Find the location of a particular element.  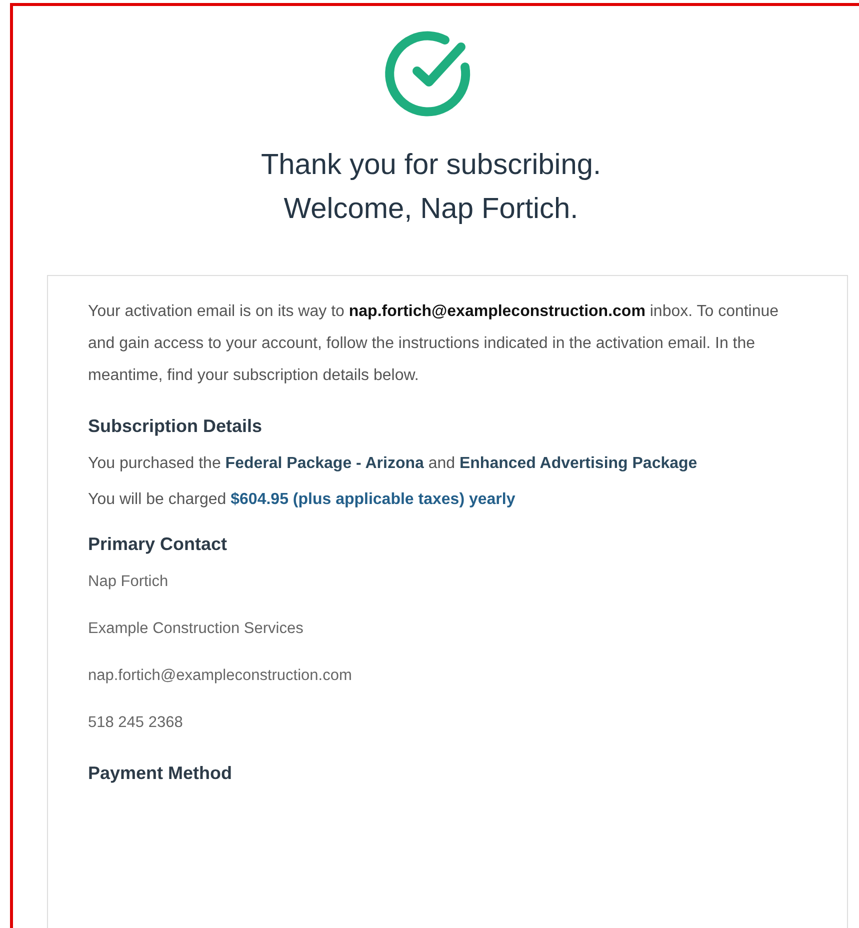

contact-text: Example Construction Services is located at coordinates (196, 629).